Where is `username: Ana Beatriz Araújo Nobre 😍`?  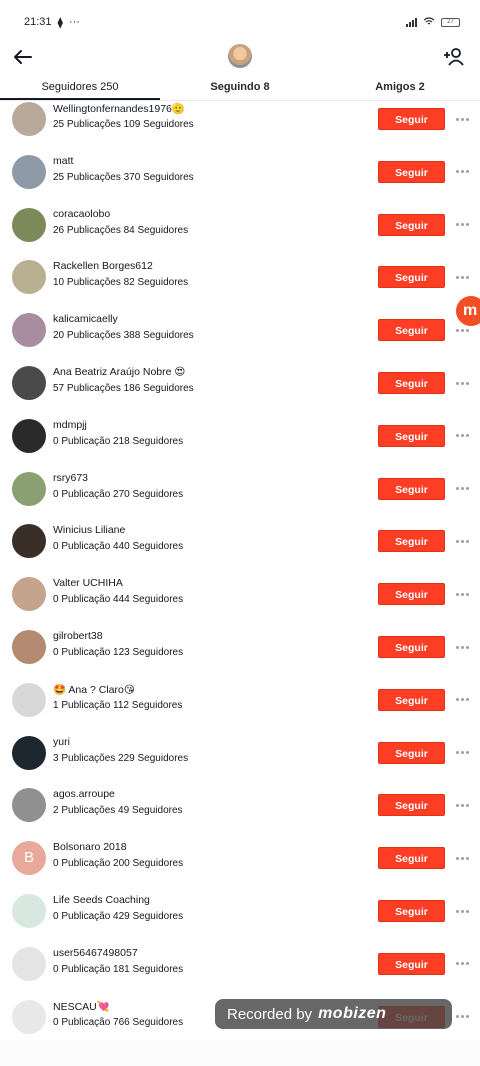
username: Ana Beatriz Araújo Nobre 😍 is located at coordinates (119, 372).